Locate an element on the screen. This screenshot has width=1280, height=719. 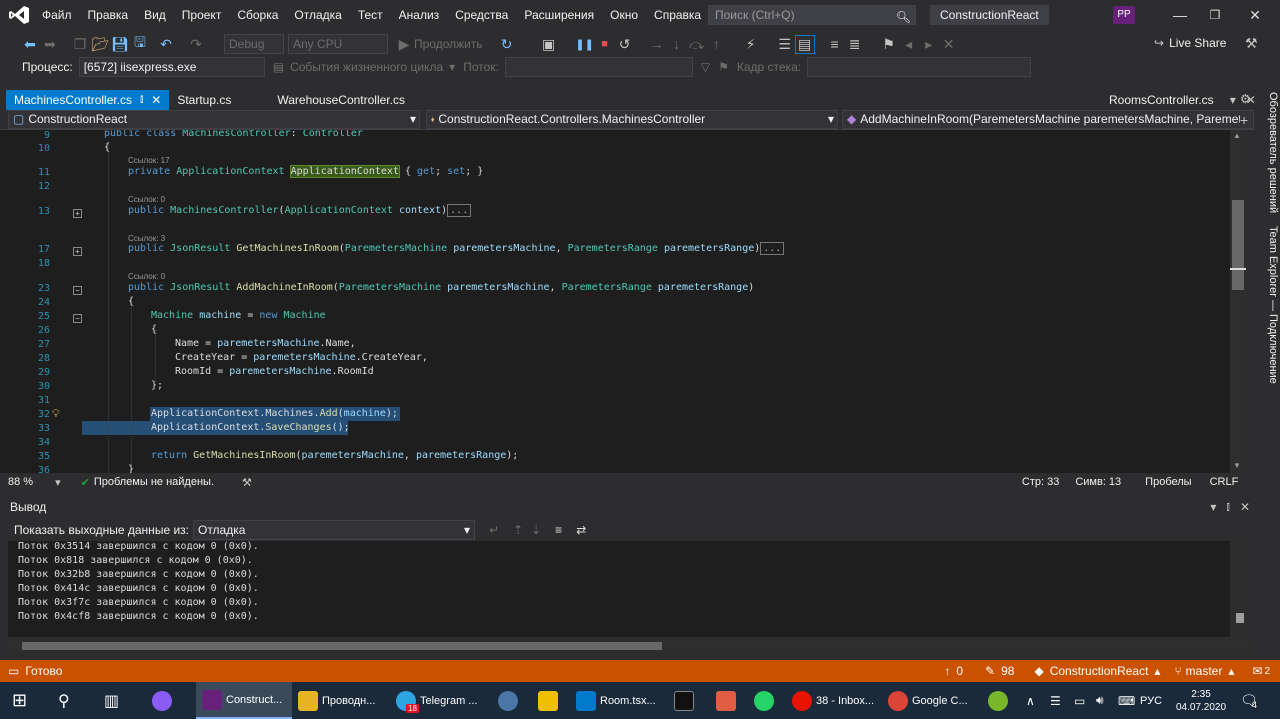
line-indicator: Стр: 33 is located at coordinates (1040, 482).